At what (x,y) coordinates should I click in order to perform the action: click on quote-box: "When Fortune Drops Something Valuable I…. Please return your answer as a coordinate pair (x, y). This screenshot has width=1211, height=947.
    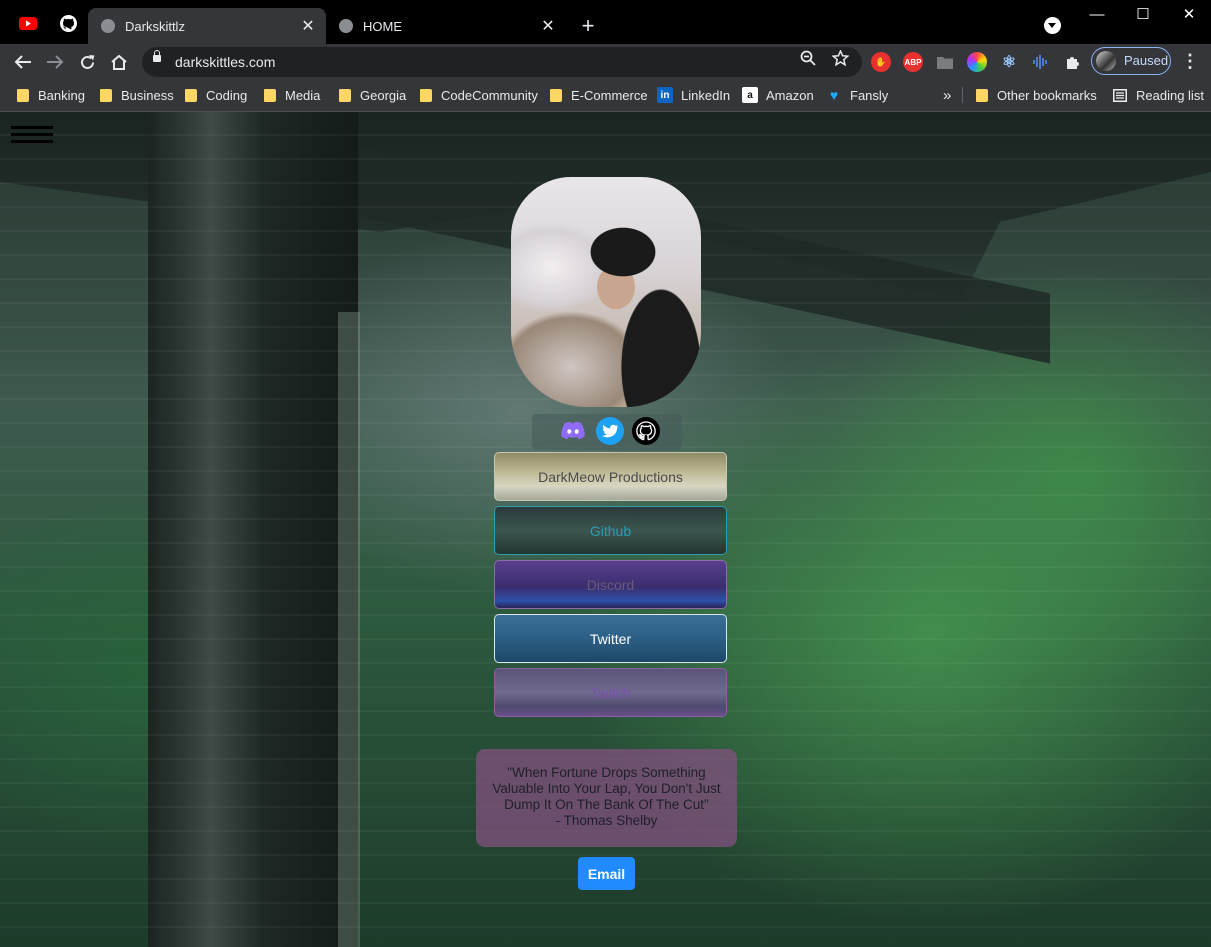
    Looking at the image, I should click on (606, 798).